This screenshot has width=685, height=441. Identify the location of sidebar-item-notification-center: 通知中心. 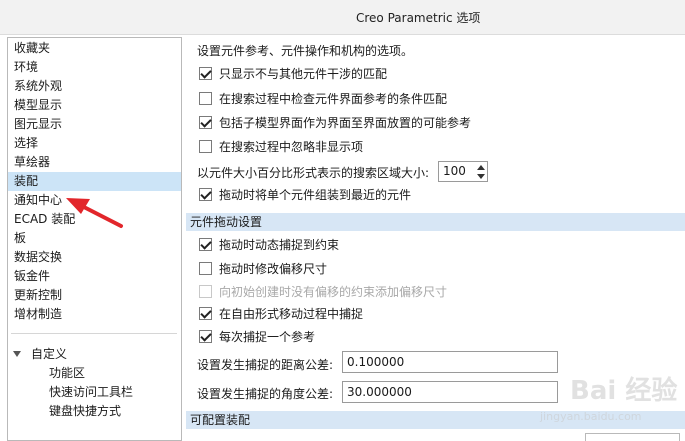
(94, 200).